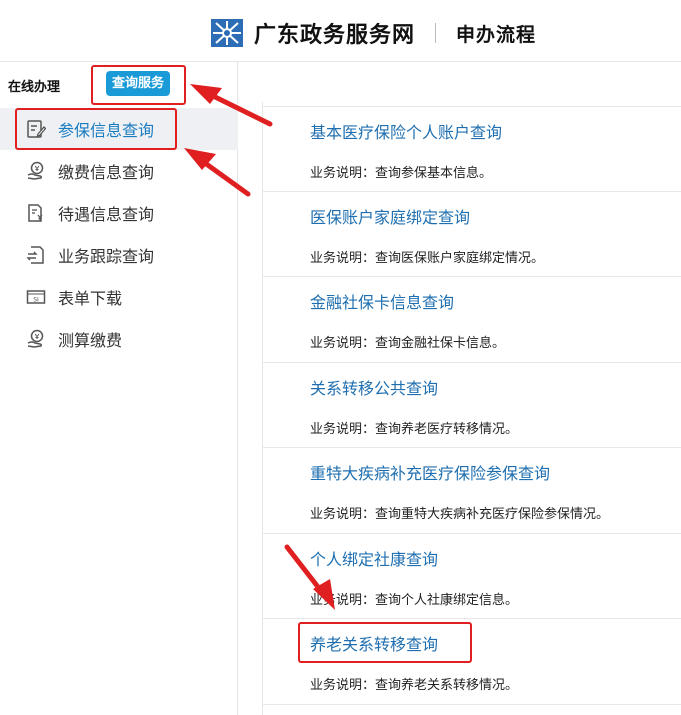 Image resolution: width=681 pixels, height=715 pixels. What do you see at coordinates (471, 149) in the screenshot?
I see `list-item: 基本医疗保险个人账户查询 业务说明：查询参保基本信息。` at bounding box center [471, 149].